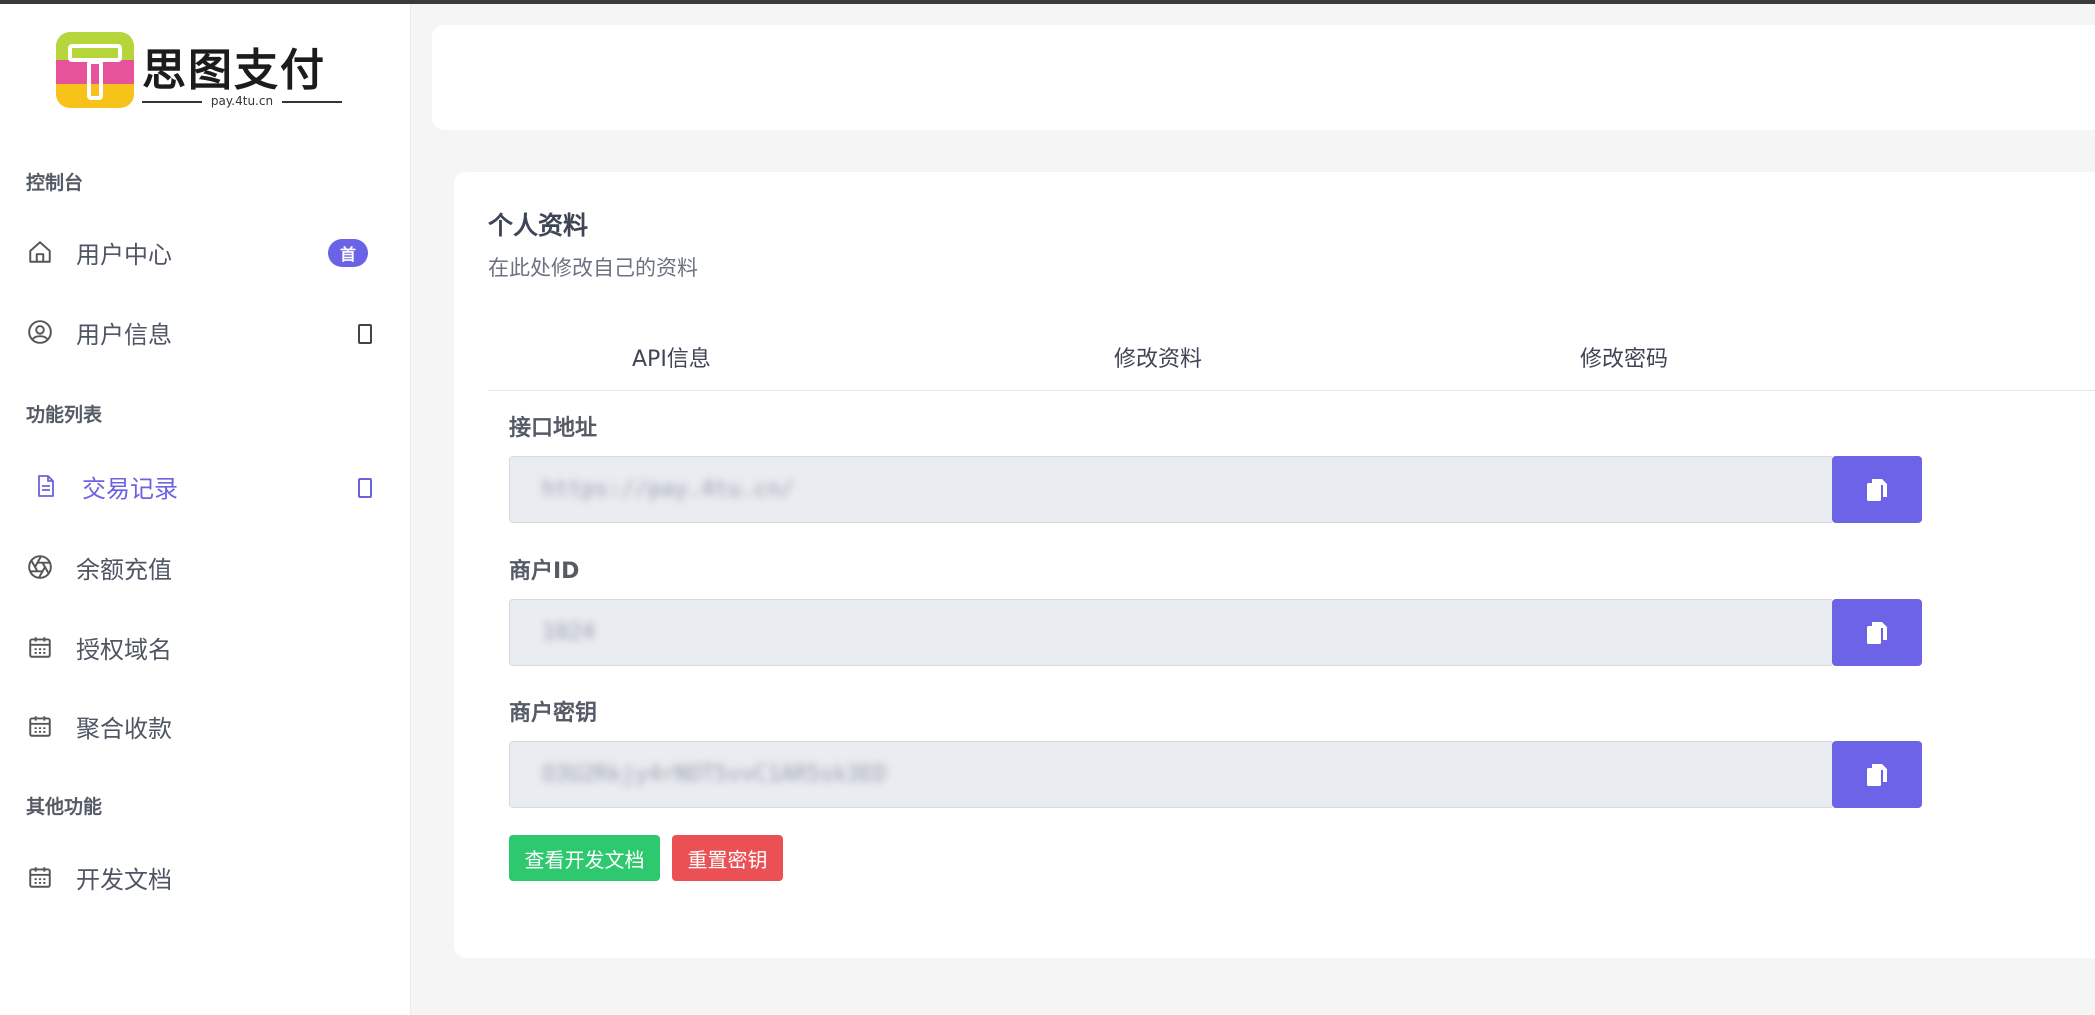 This screenshot has height=1015, width=2095. I want to click on sidebar-item-user-info: 用户信息, so click(201, 332).